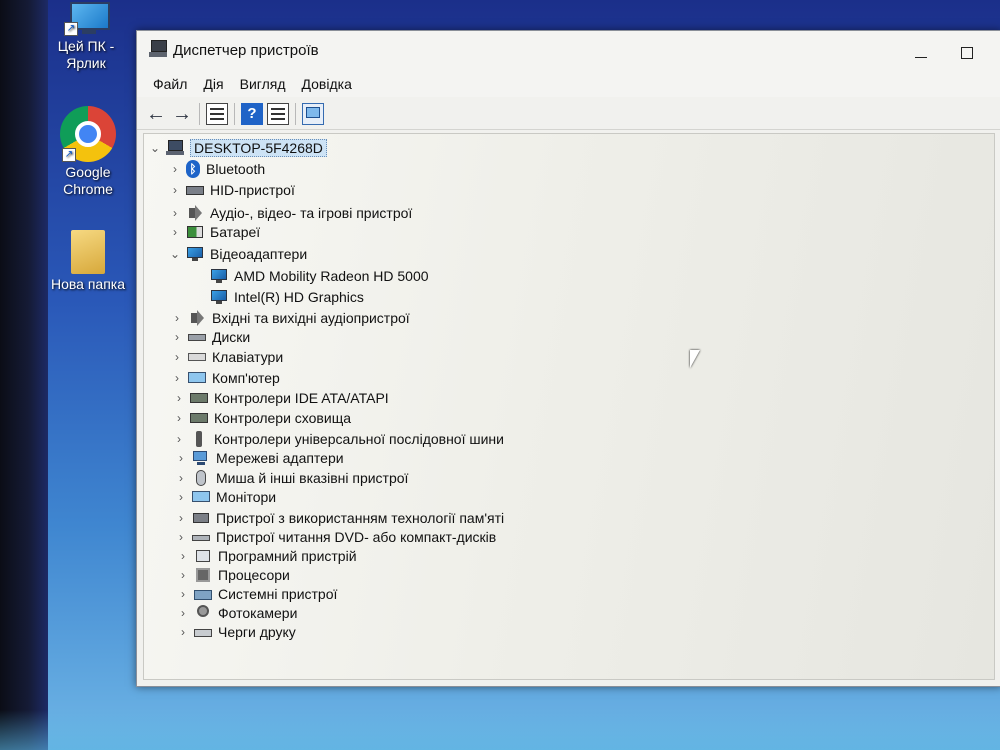 The height and width of the screenshot is (750, 1000). What do you see at coordinates (210, 337) in the screenshot?
I see `tree-item-disks: › Диски` at bounding box center [210, 337].